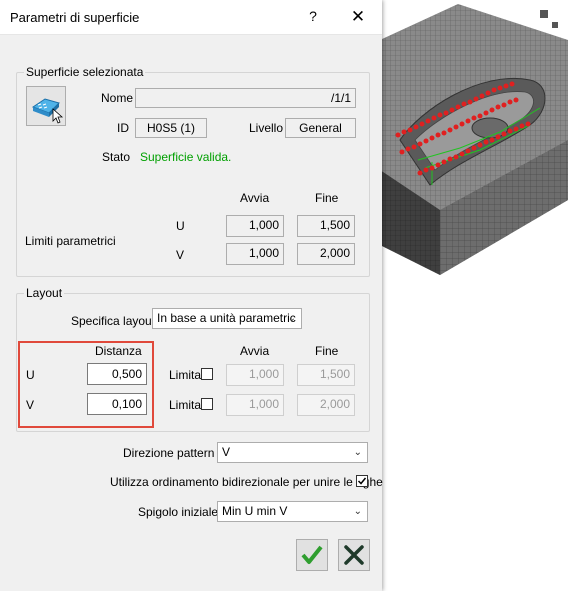 This screenshot has width=568, height=591. What do you see at coordinates (326, 226) in the screenshot?
I see `u-end-field: 1,500` at bounding box center [326, 226].